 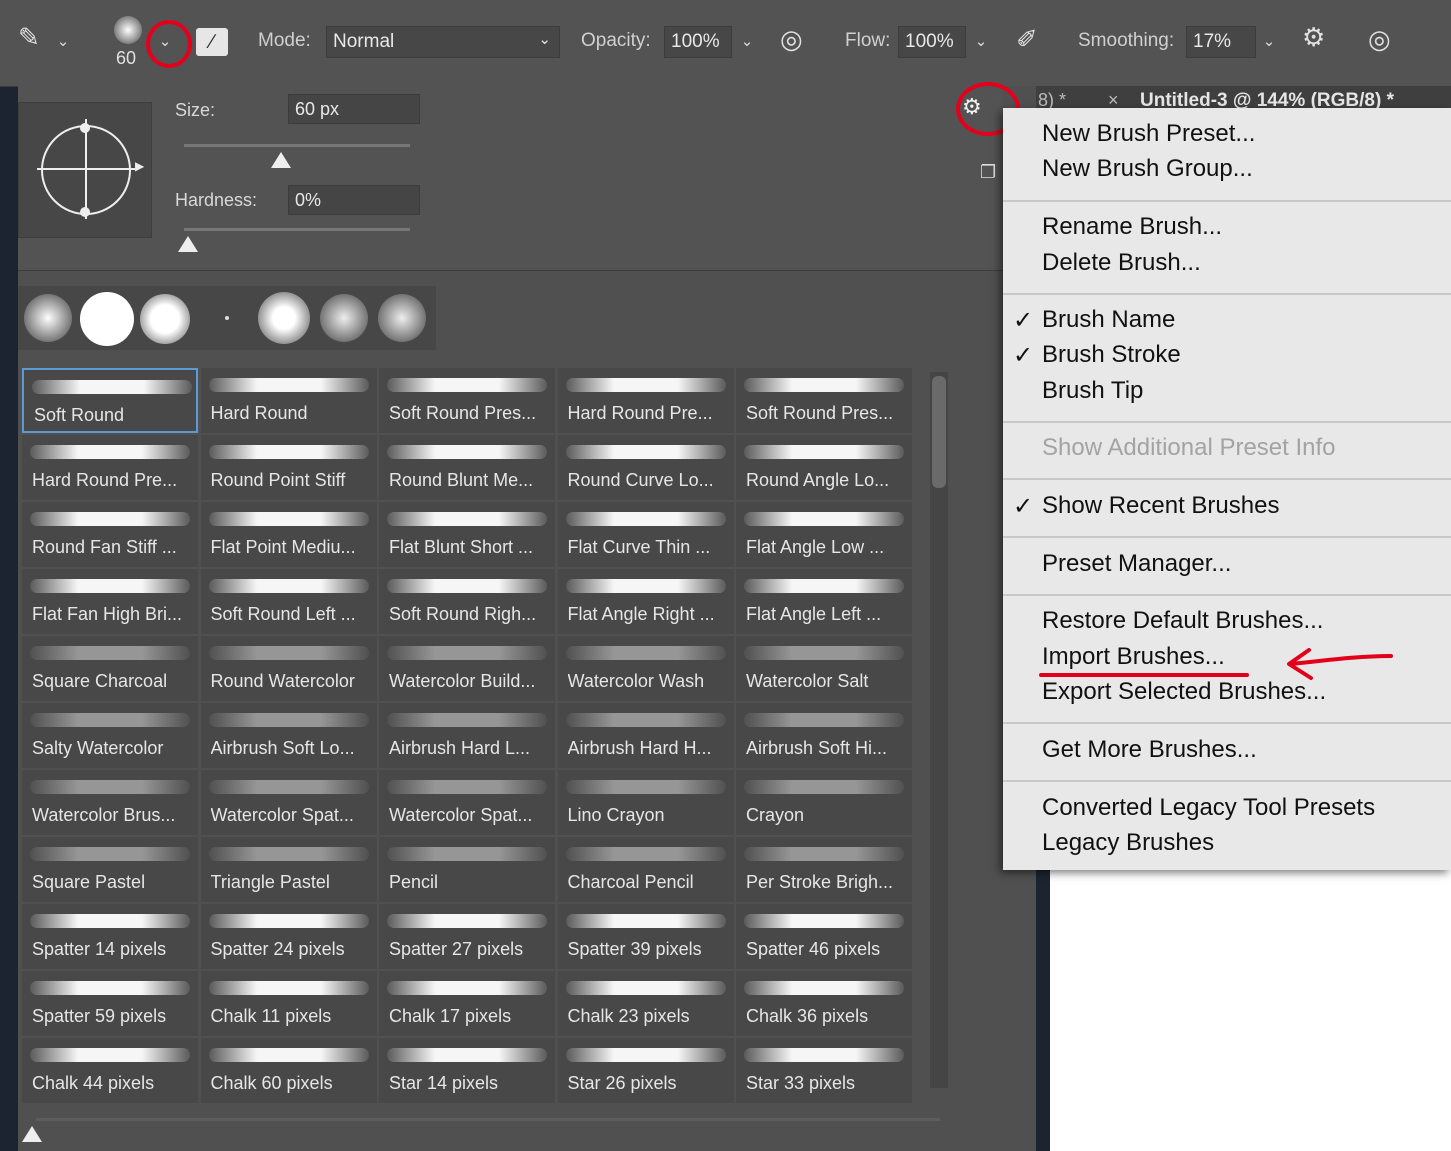 I want to click on size-slider-track, so click(x=297, y=145).